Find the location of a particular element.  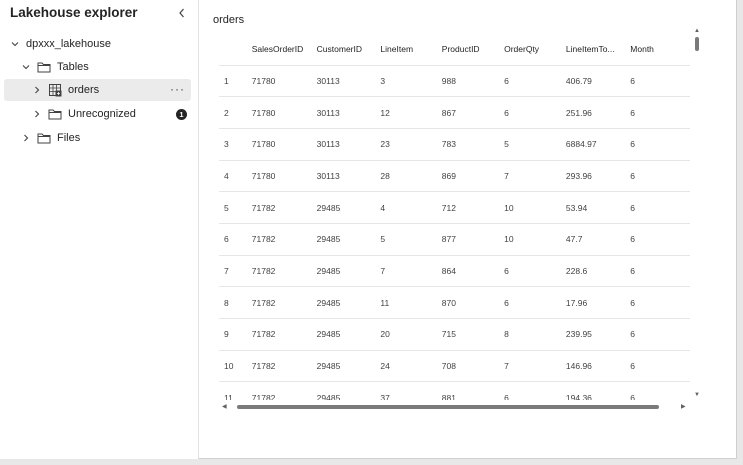

tree-item-lakehouse: dpxxx_lakehouse is located at coordinates (100, 44).